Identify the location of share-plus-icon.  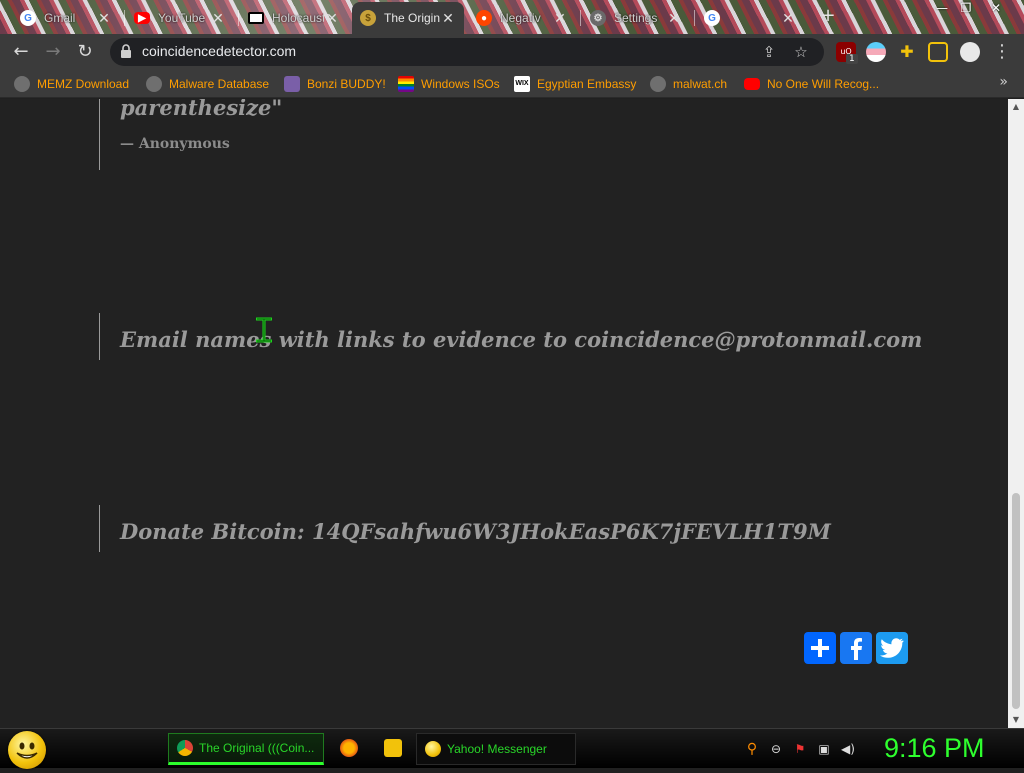
(820, 648).